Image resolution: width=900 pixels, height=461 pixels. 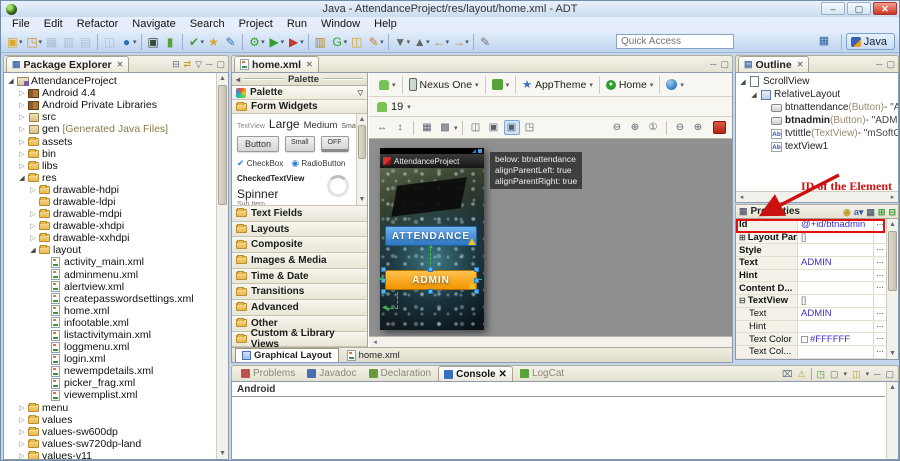 I want to click on tree-item: viewemplist.xml, so click(x=111, y=395).